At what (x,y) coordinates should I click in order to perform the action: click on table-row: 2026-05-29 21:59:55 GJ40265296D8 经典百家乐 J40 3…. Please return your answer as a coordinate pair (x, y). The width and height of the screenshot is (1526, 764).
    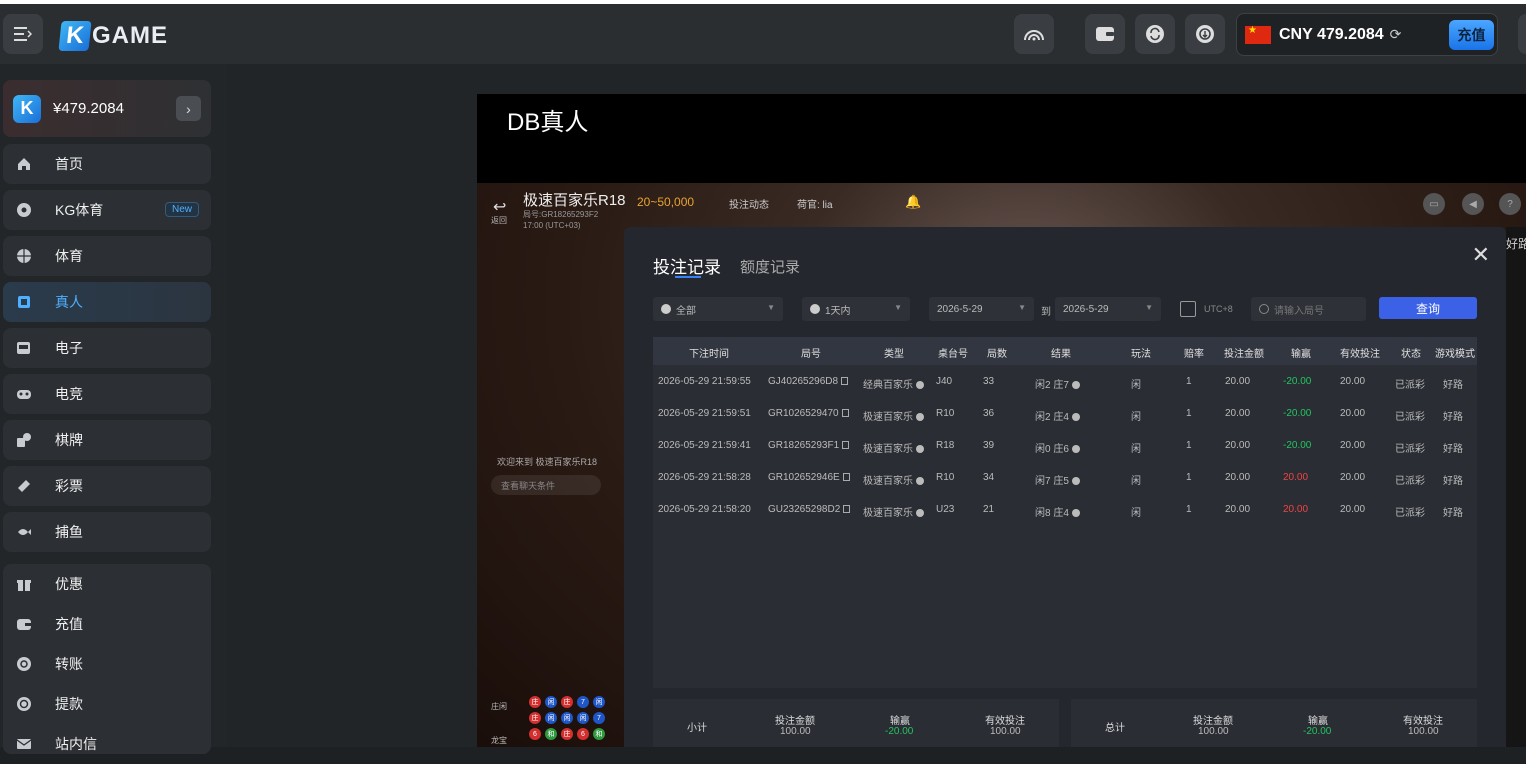
    Looking at the image, I should click on (1065, 384).